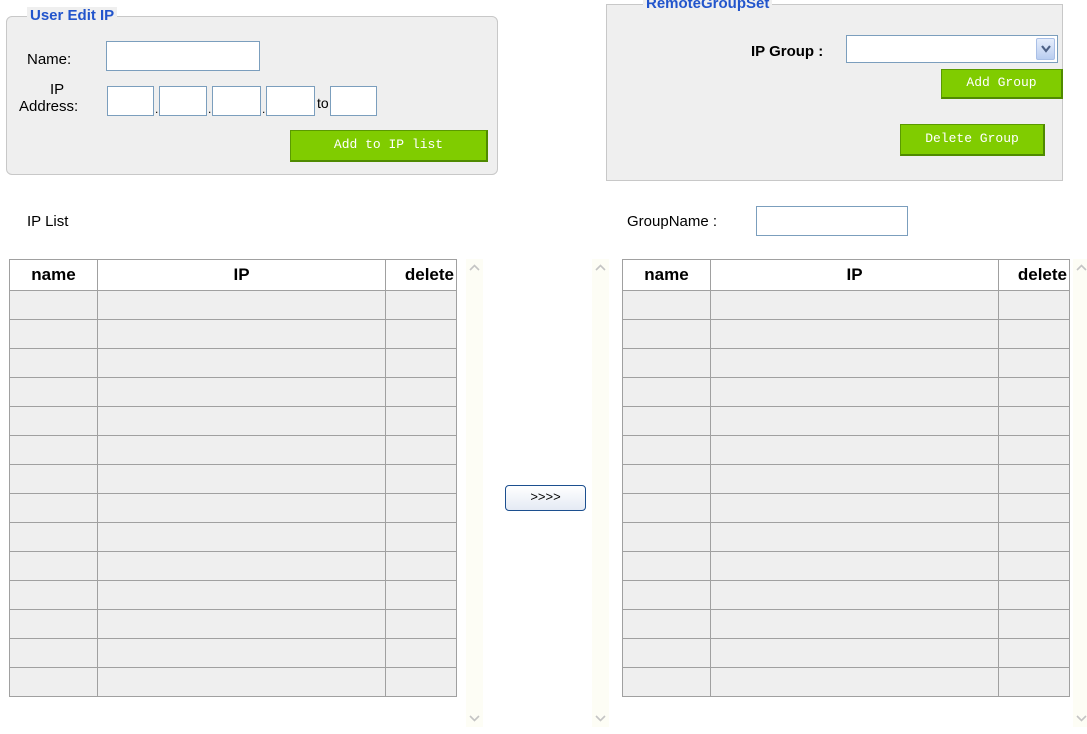 Image resolution: width=1087 pixels, height=734 pixels. I want to click on user-edit-ip-legend: User Edit IP, so click(72, 16).